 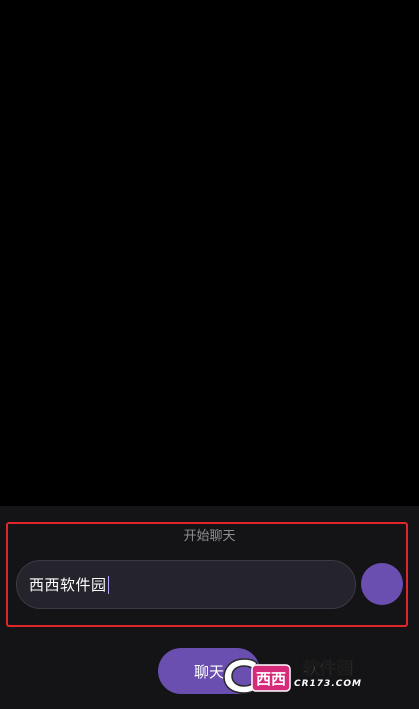 I want to click on watermark-logo: 西西 软件园 CR173.COM, so click(x=312, y=674).